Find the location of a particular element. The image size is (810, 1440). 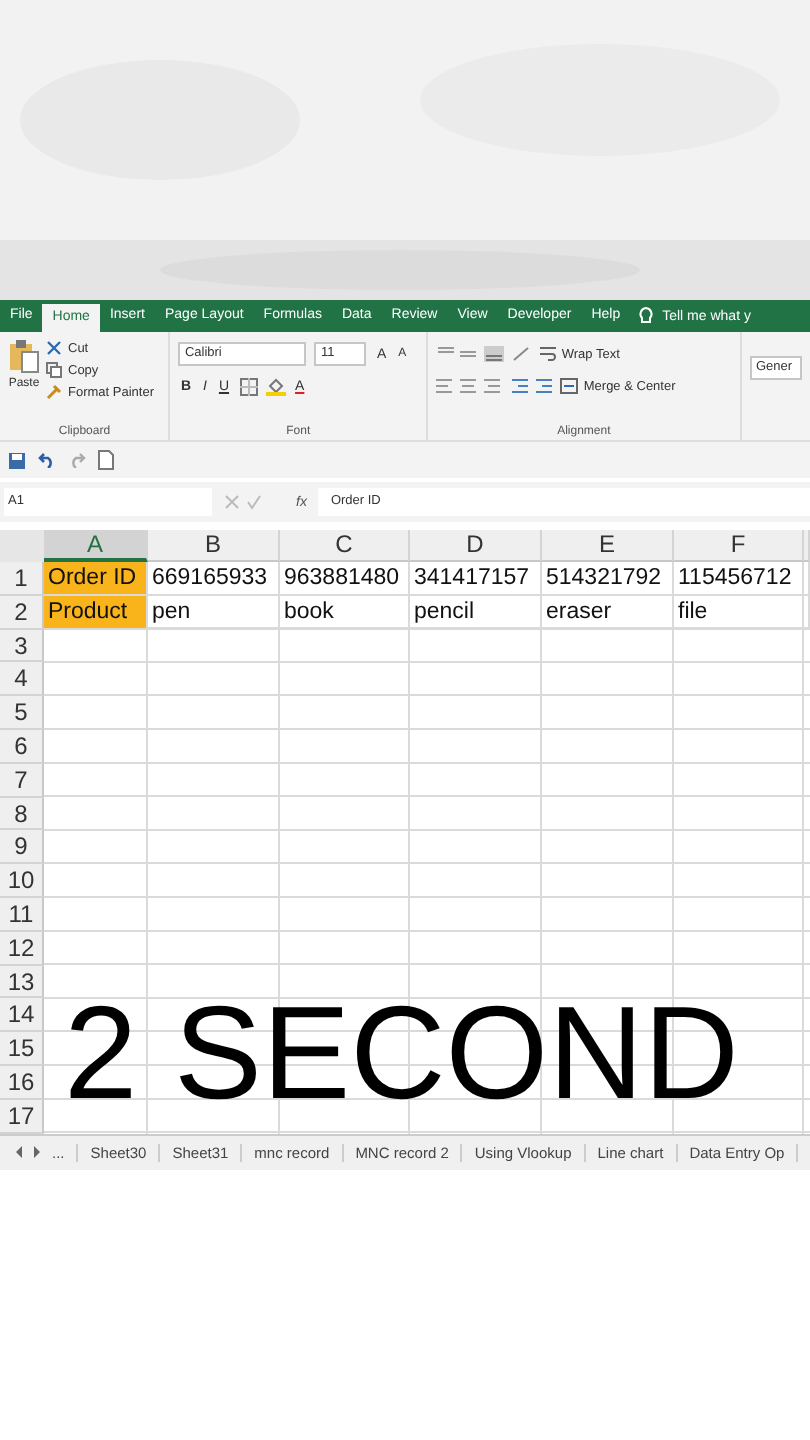

orientation-icon is located at coordinates (521, 354).